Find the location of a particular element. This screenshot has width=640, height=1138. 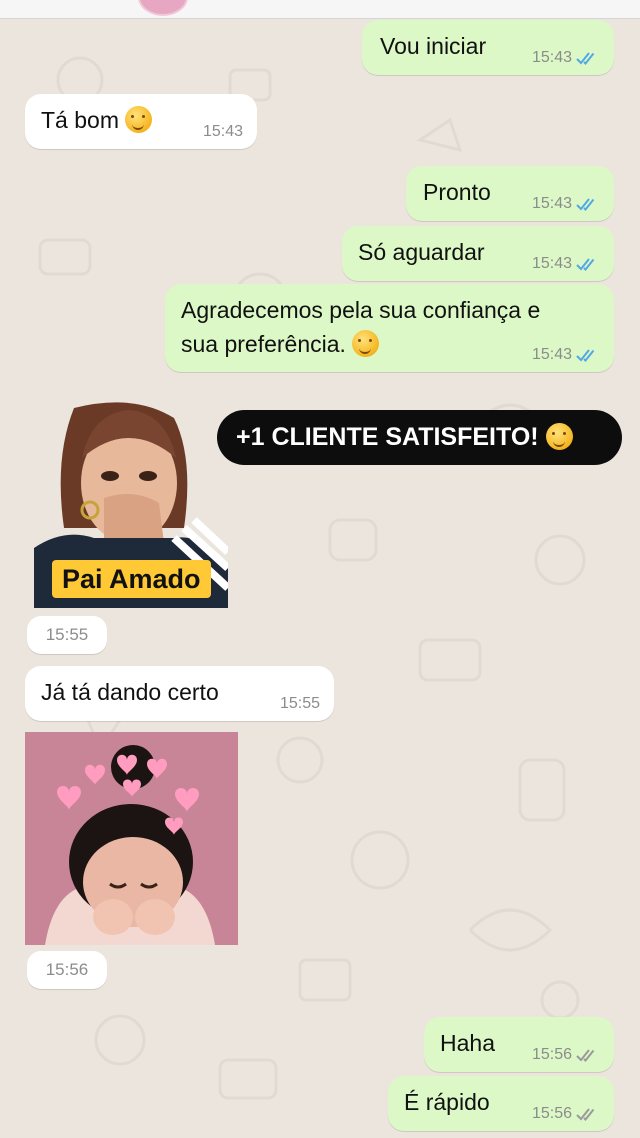

banner-text: +1 CLIENTE SATISFEITO! is located at coordinates (387, 437).